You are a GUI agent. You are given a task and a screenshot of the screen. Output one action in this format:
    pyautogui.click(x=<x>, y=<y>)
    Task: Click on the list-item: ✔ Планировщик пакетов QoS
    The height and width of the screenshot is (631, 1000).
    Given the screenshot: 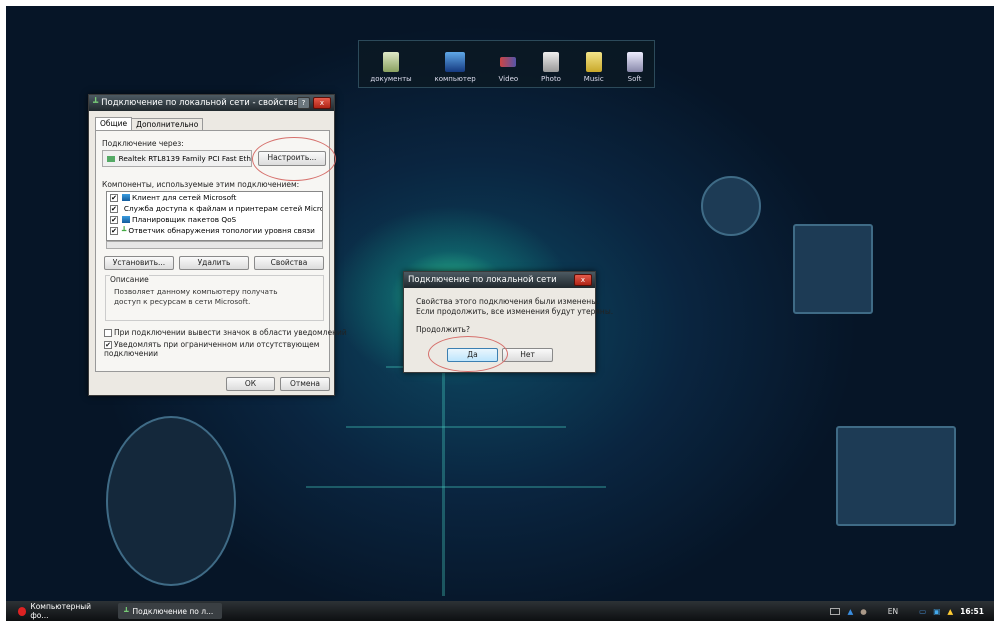 What is the action you would take?
    pyautogui.click(x=214, y=219)
    